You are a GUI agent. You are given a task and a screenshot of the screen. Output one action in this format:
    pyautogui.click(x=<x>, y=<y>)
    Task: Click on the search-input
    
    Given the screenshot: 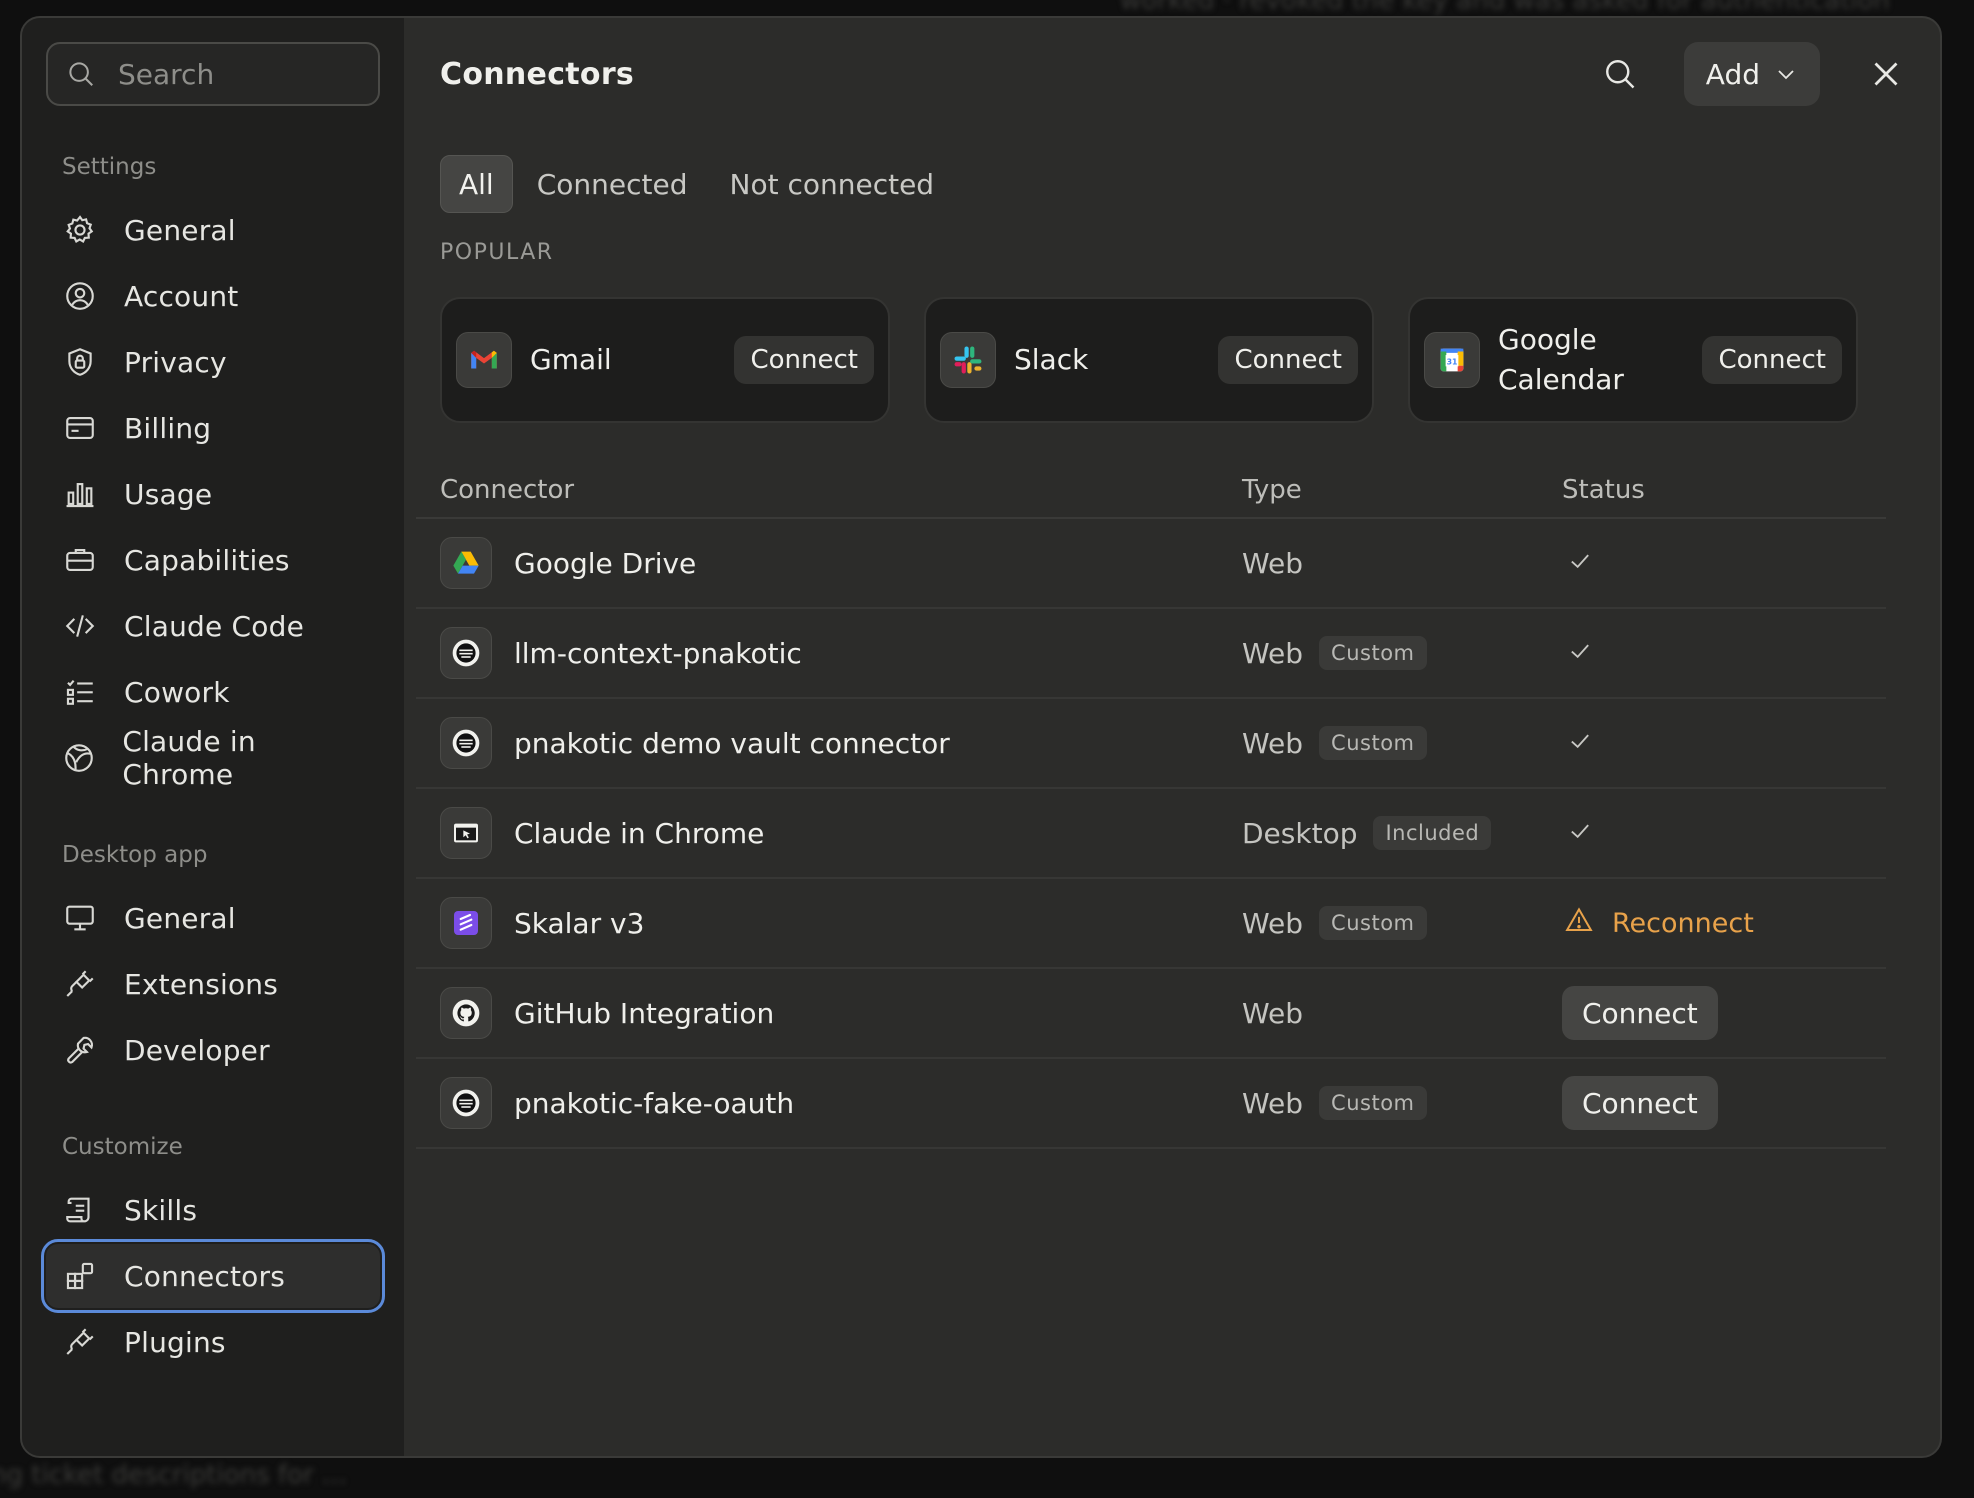 What is the action you would take?
    pyautogui.click(x=238, y=74)
    